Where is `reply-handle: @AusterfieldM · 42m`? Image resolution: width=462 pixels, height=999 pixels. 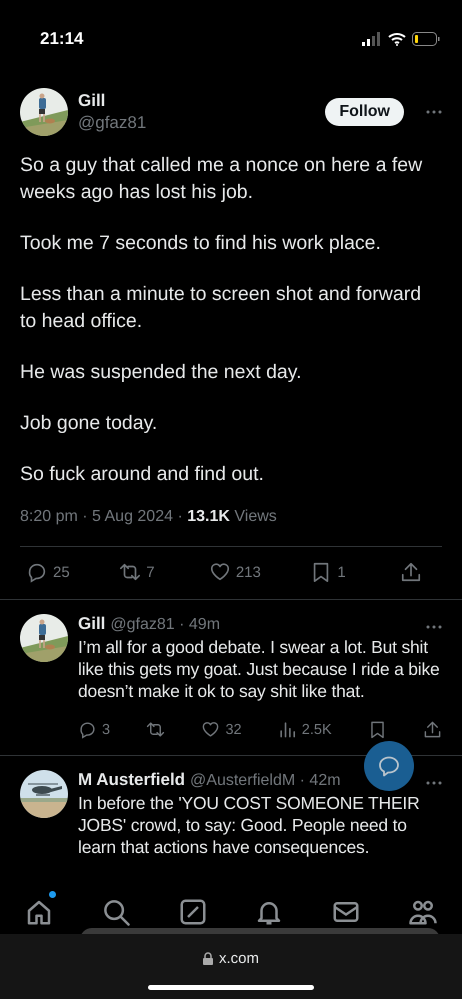
reply-handle: @AusterfieldM · 42m is located at coordinates (265, 781).